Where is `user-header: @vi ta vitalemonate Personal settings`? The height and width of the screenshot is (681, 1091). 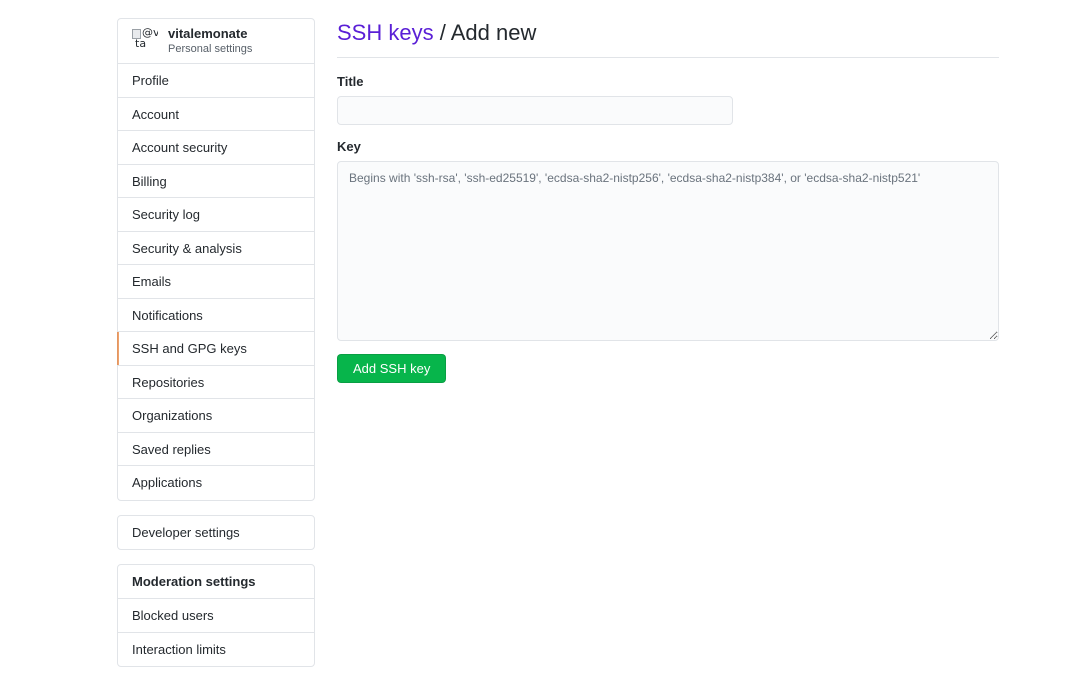
user-header: @vi ta vitalemonate Personal settings is located at coordinates (216, 41).